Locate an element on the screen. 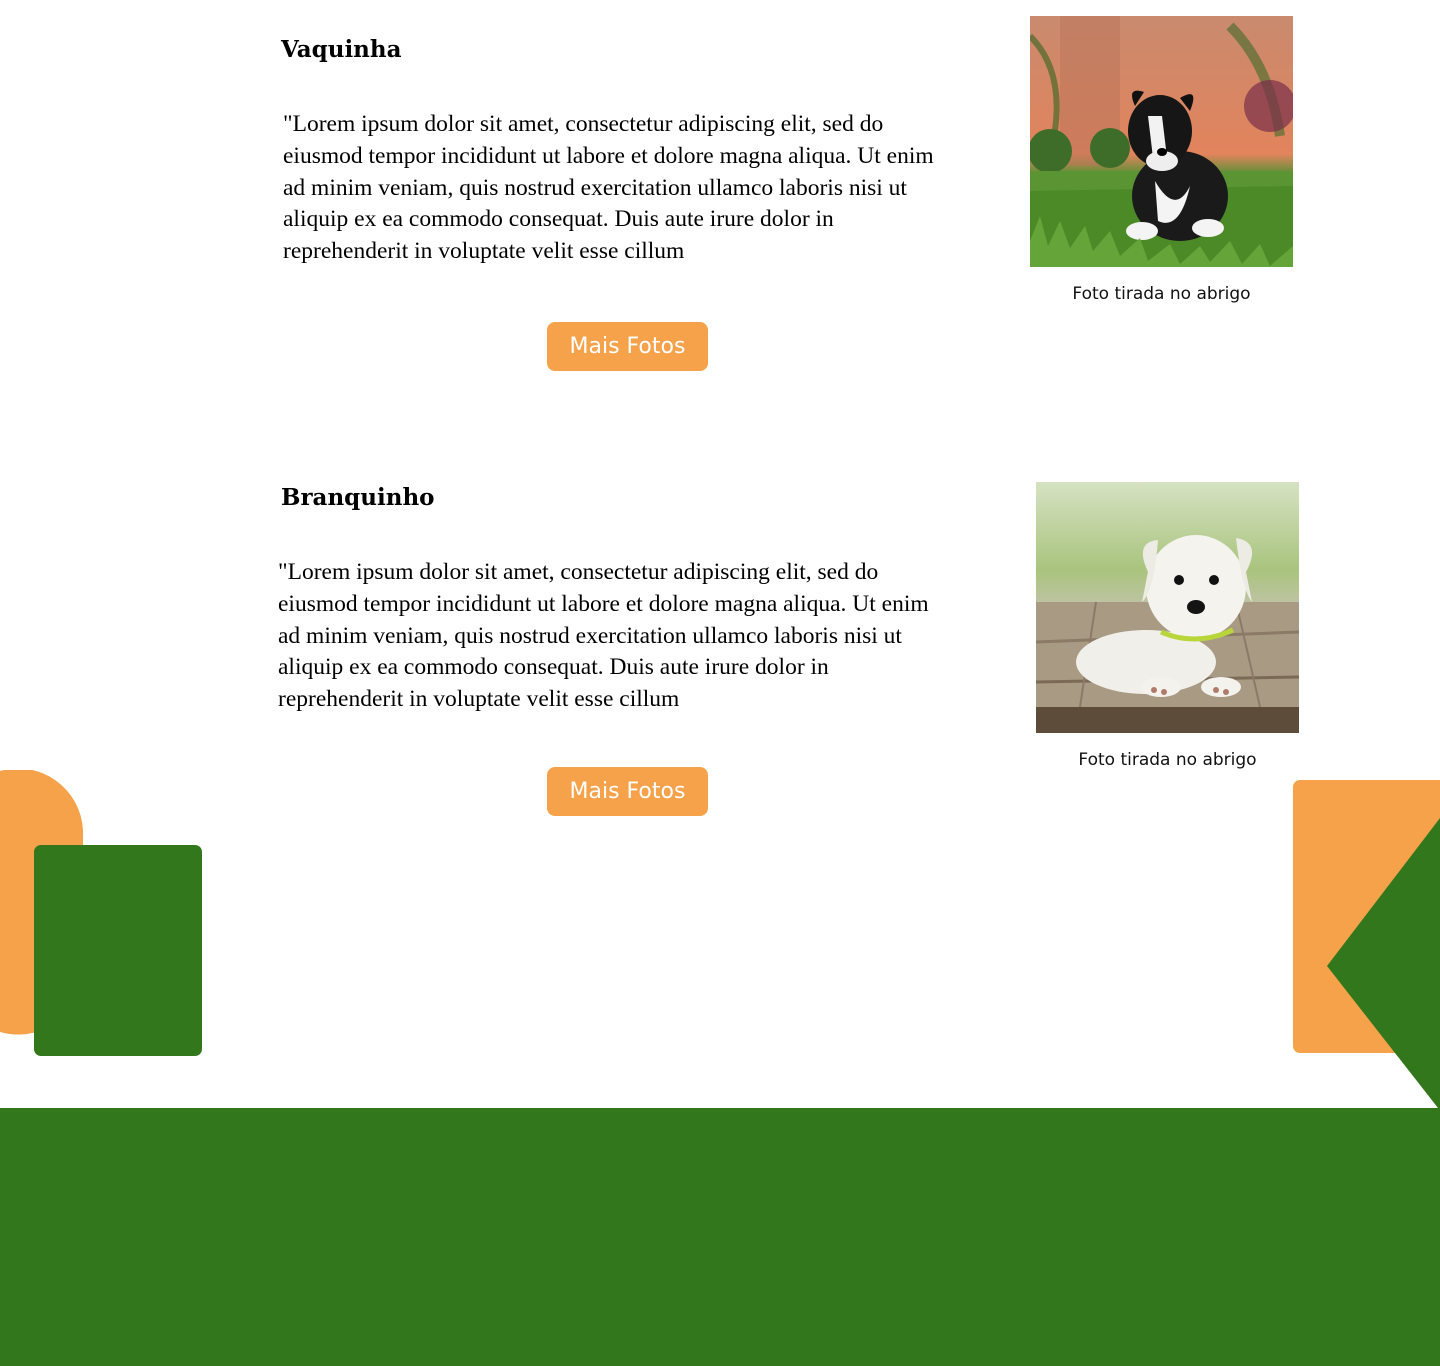 This screenshot has width=1440, height=1366. green-rectangle-shape is located at coordinates (118, 950).